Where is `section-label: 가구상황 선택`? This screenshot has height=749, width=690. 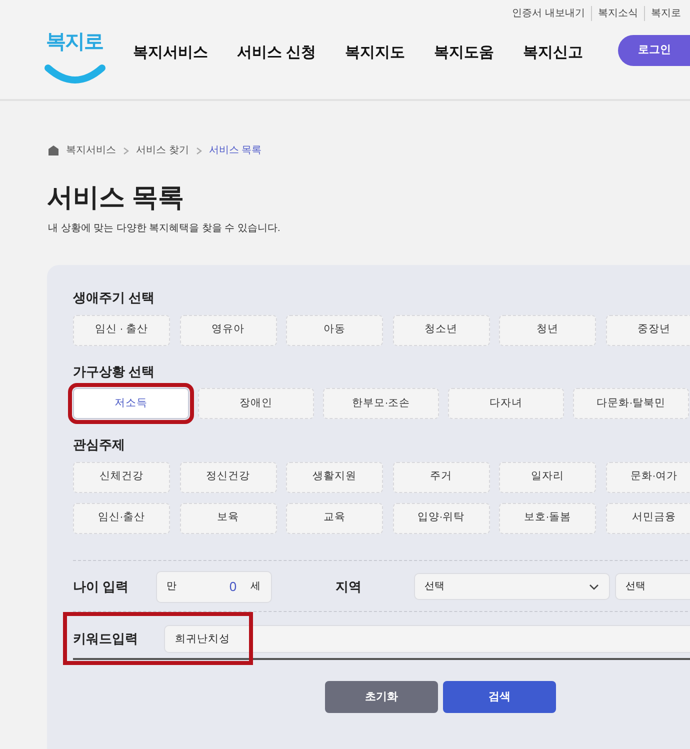 section-label: 가구상황 선택 is located at coordinates (114, 372).